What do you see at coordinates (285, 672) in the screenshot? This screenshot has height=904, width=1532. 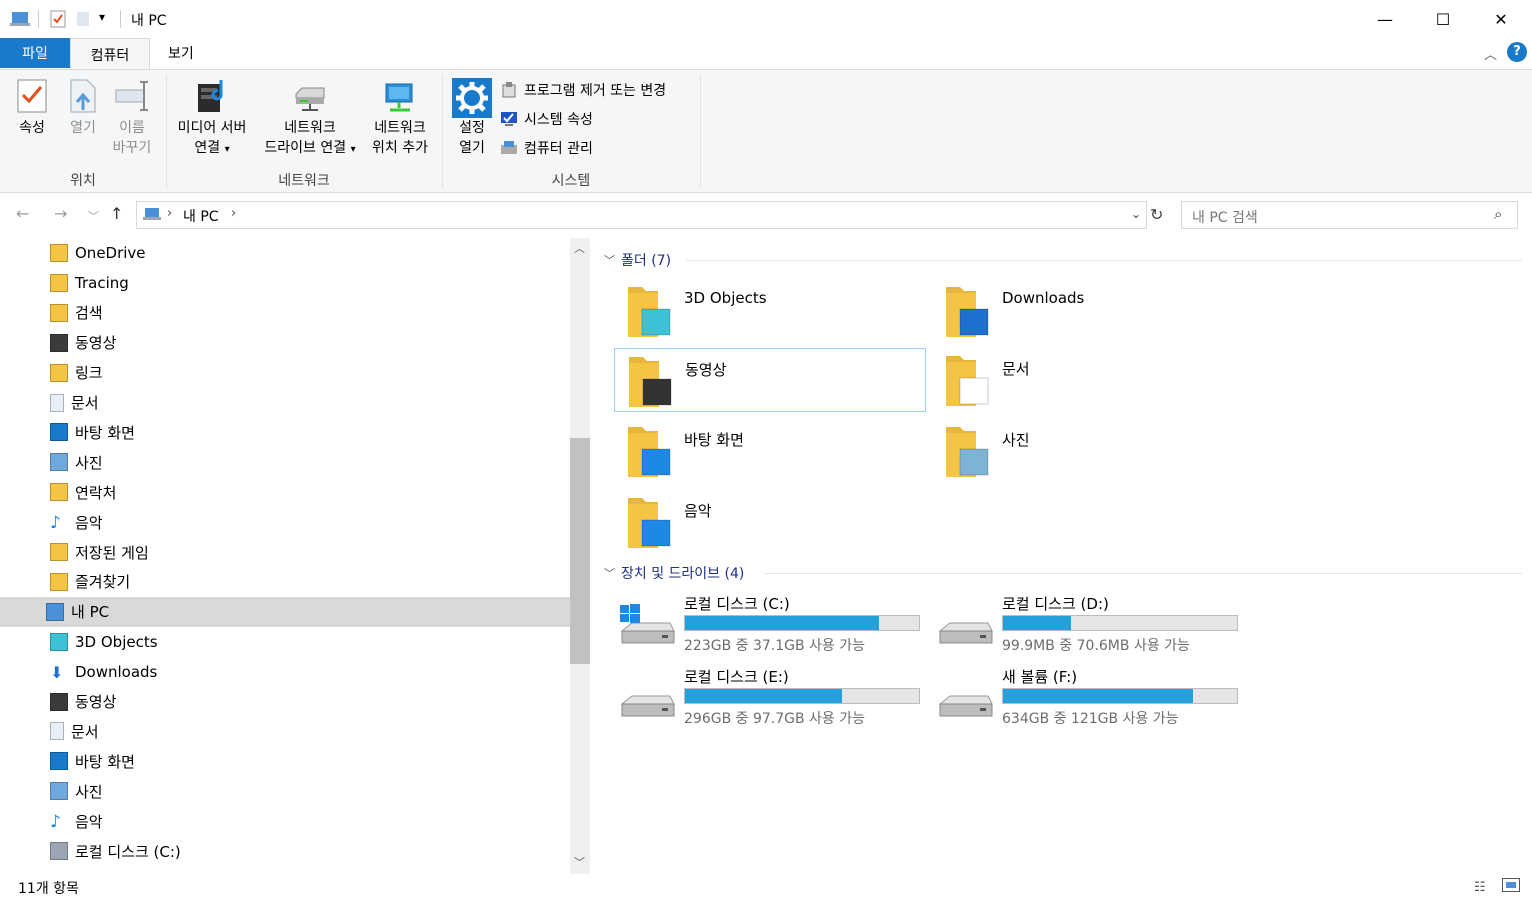 I see `tree-item: ⬇ Downloads` at bounding box center [285, 672].